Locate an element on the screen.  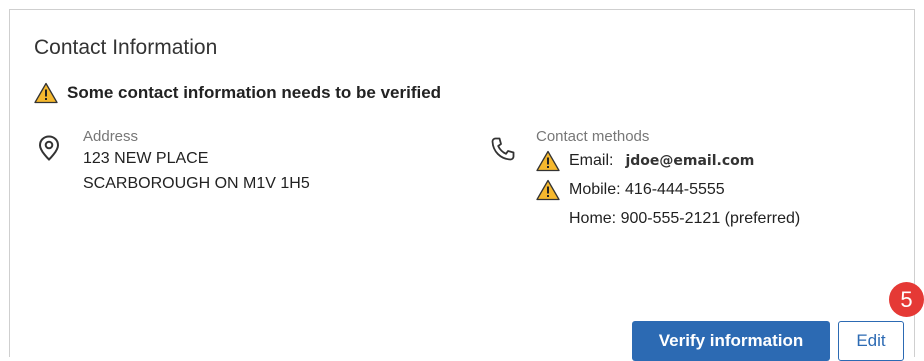
address-line-2: SCARBOROUGH ON M1V 1H5 is located at coordinates (196, 183).